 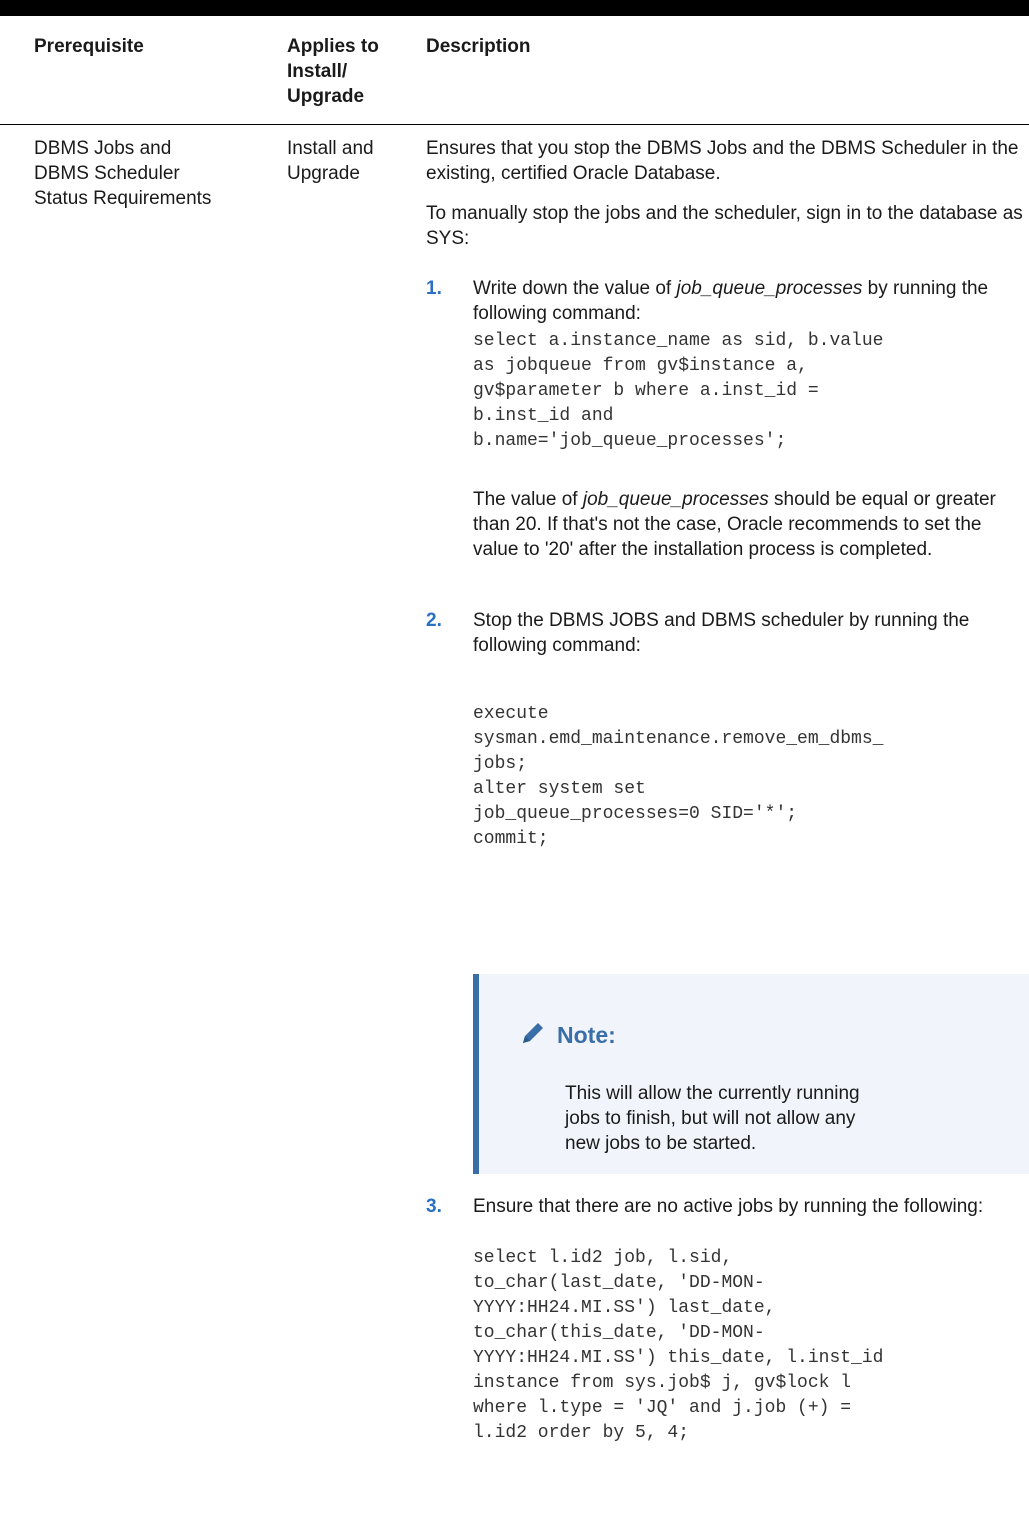 What do you see at coordinates (326, 96) in the screenshot?
I see `column-header-applies-line: Upgrade` at bounding box center [326, 96].